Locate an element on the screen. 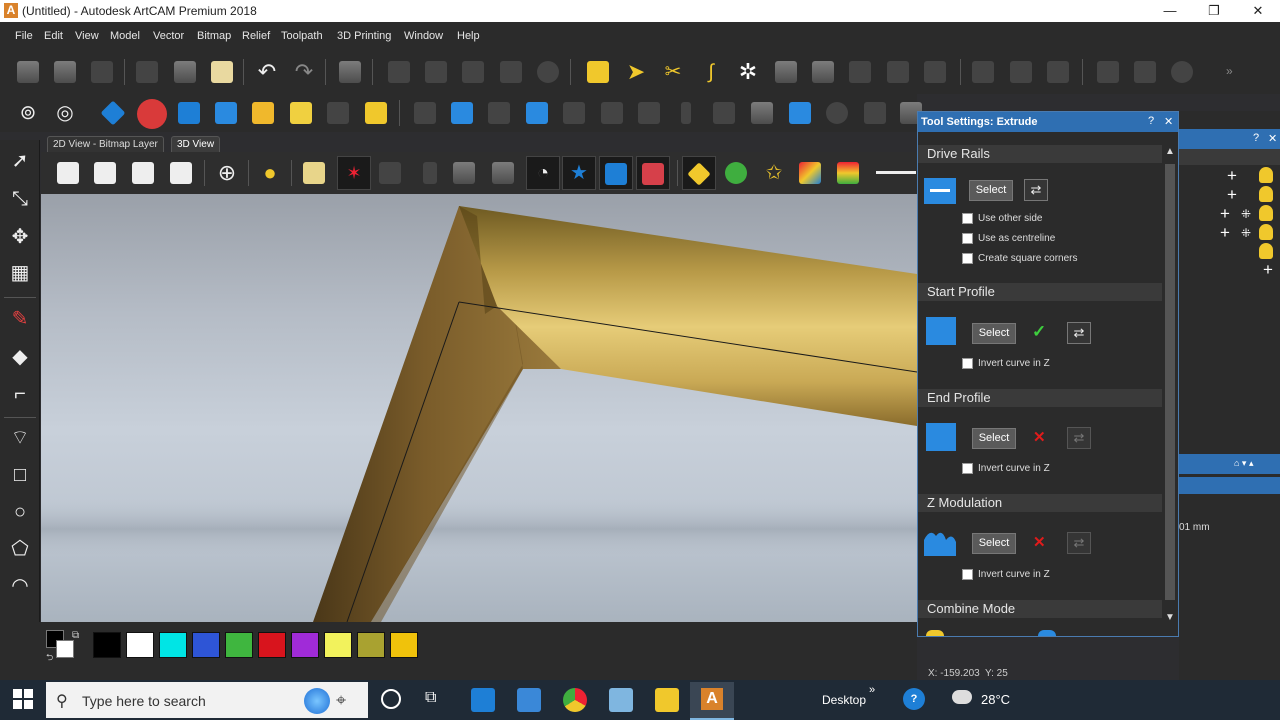 Image resolution: width=1280 pixels, height=720 pixels. notes-icon is located at coordinates (350, 72).